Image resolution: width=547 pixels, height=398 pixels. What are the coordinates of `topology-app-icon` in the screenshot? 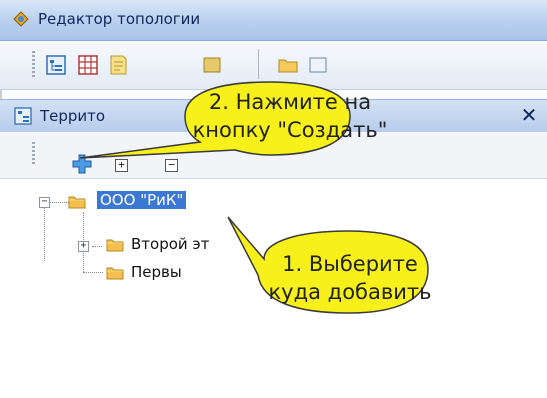 It's located at (21, 19).